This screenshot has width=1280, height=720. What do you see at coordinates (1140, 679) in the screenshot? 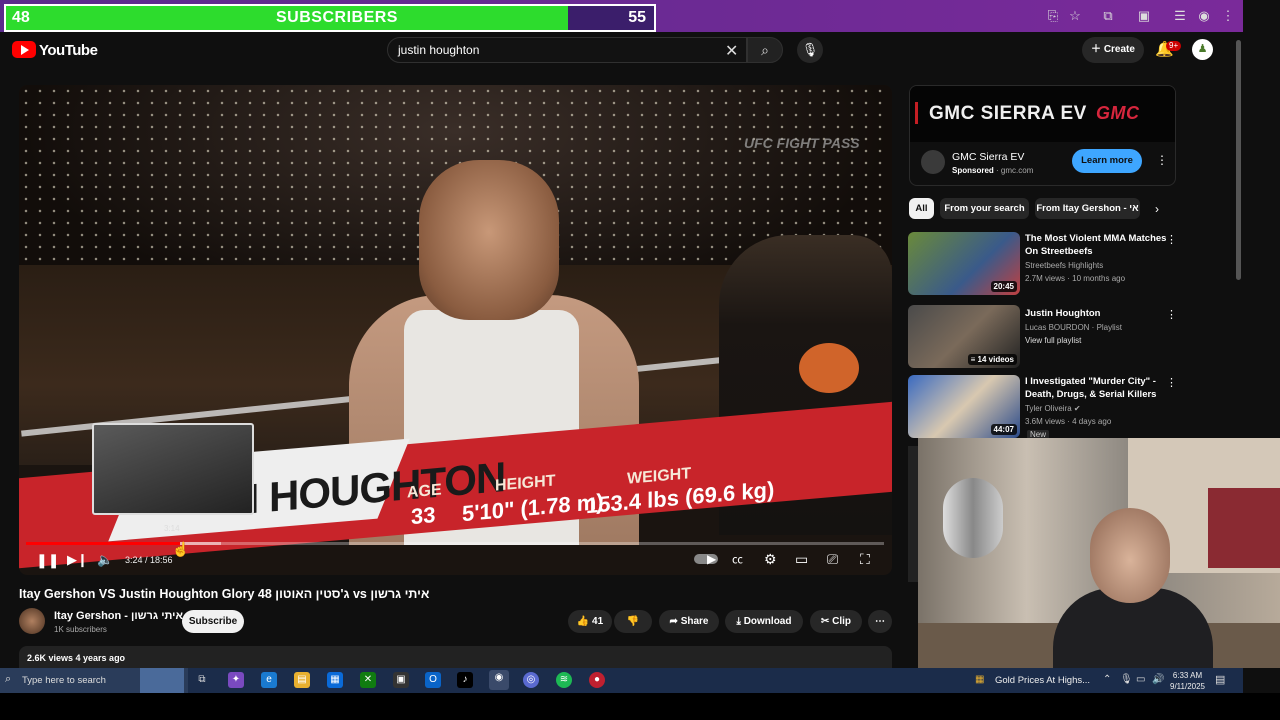
I see `network-icon: ▭` at bounding box center [1140, 679].